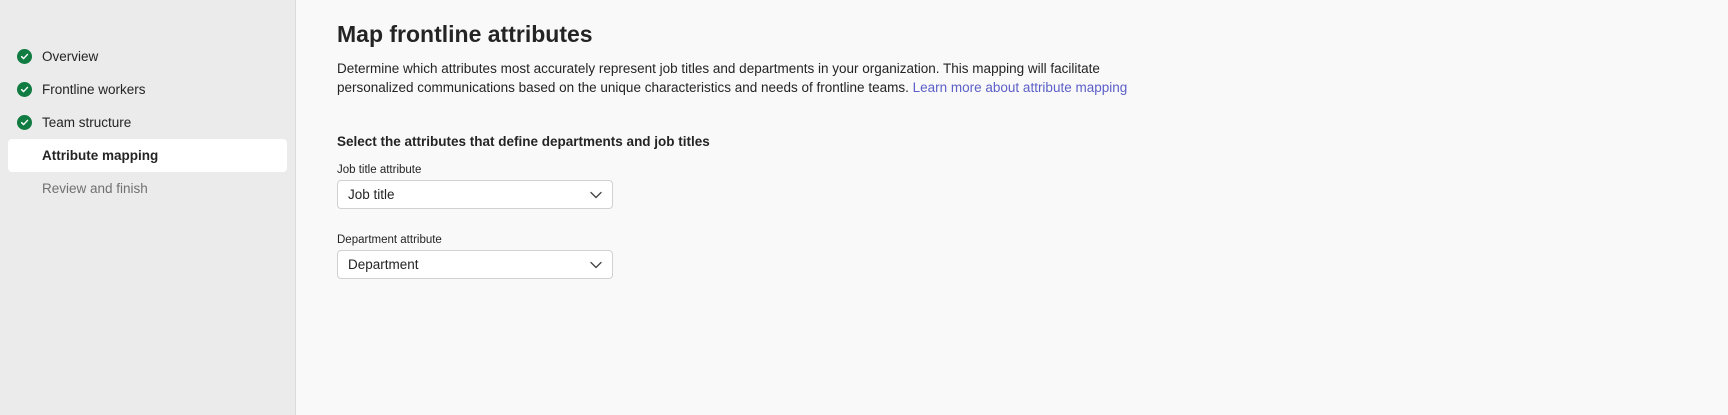 The height and width of the screenshot is (415, 1728). Describe the element at coordinates (95, 188) in the screenshot. I see `step-label: Review and finish` at that location.